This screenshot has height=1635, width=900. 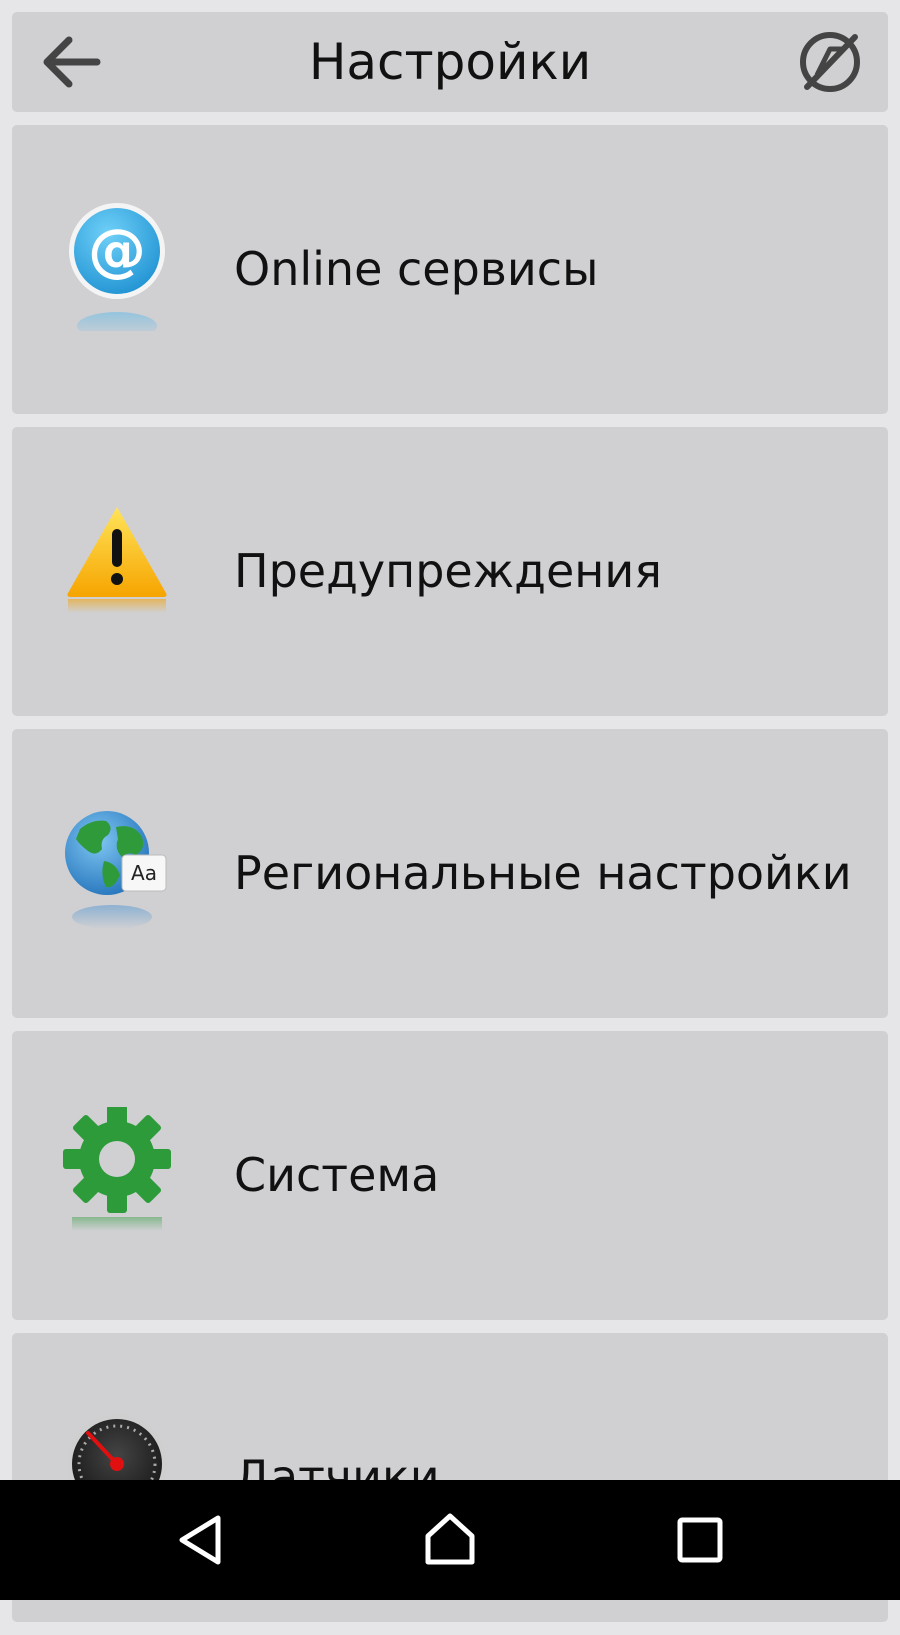 I want to click on page-title: Настройки, so click(x=450, y=62).